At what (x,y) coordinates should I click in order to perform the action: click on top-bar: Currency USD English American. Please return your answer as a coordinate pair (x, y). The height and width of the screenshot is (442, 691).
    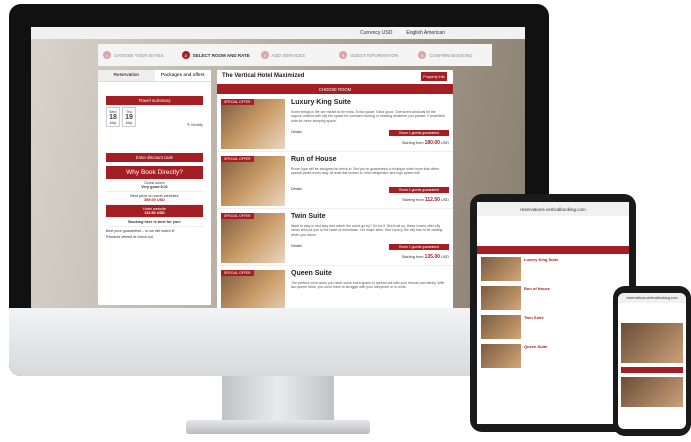
    Looking at the image, I should click on (278, 33).